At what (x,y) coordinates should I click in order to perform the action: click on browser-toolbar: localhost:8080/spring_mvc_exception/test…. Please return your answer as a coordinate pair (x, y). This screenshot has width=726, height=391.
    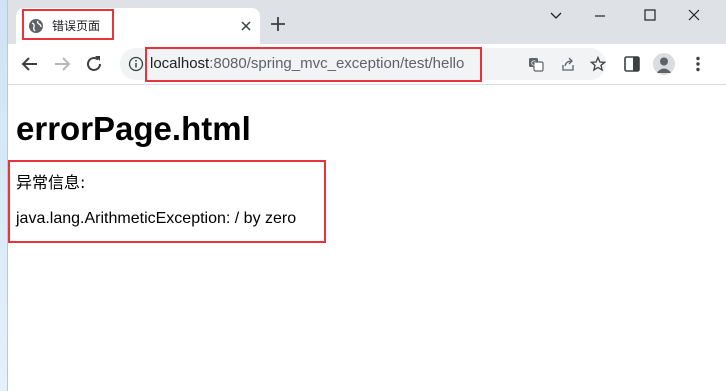
    Looking at the image, I should click on (367, 64).